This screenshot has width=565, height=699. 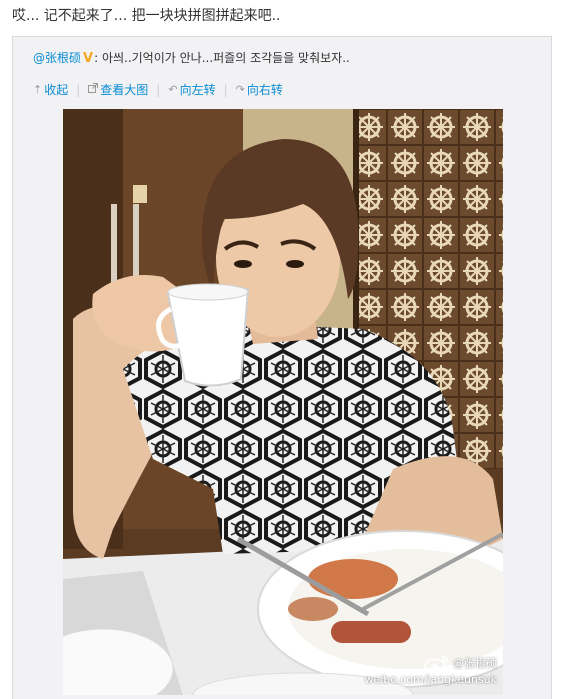 What do you see at coordinates (475, 663) in the screenshot?
I see `watermark-name: @张根硕` at bounding box center [475, 663].